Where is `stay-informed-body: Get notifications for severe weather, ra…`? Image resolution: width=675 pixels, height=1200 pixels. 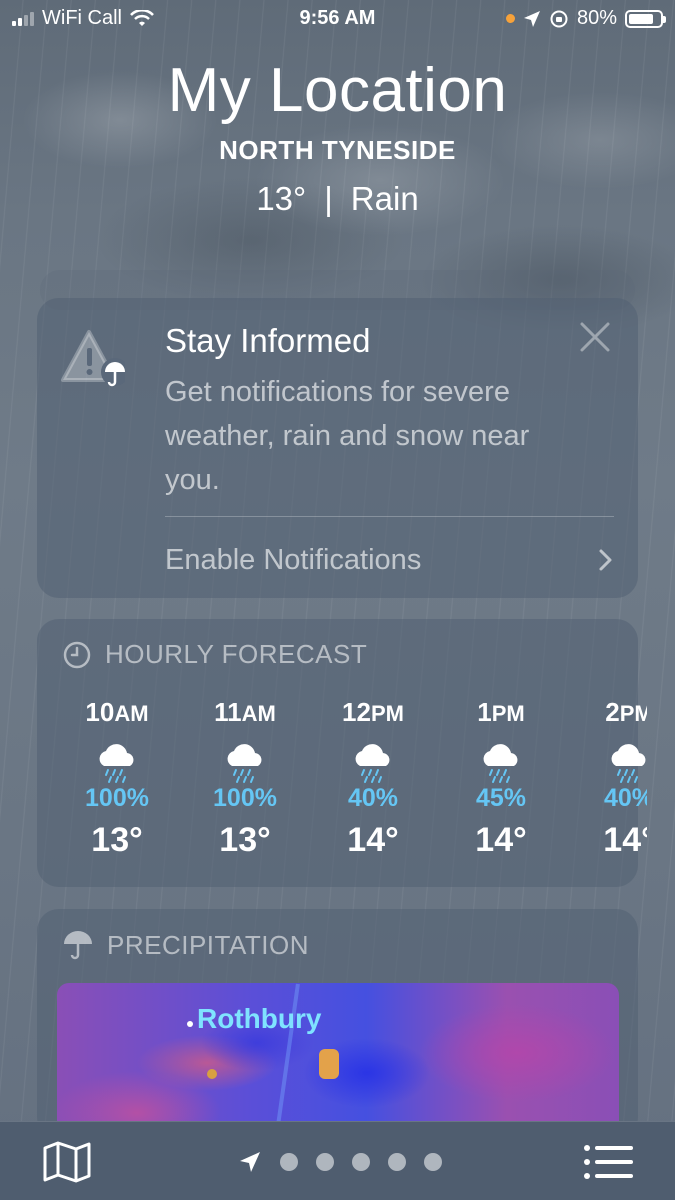 stay-informed-body: Get notifications for severe weather, ra… is located at coordinates (347, 436).